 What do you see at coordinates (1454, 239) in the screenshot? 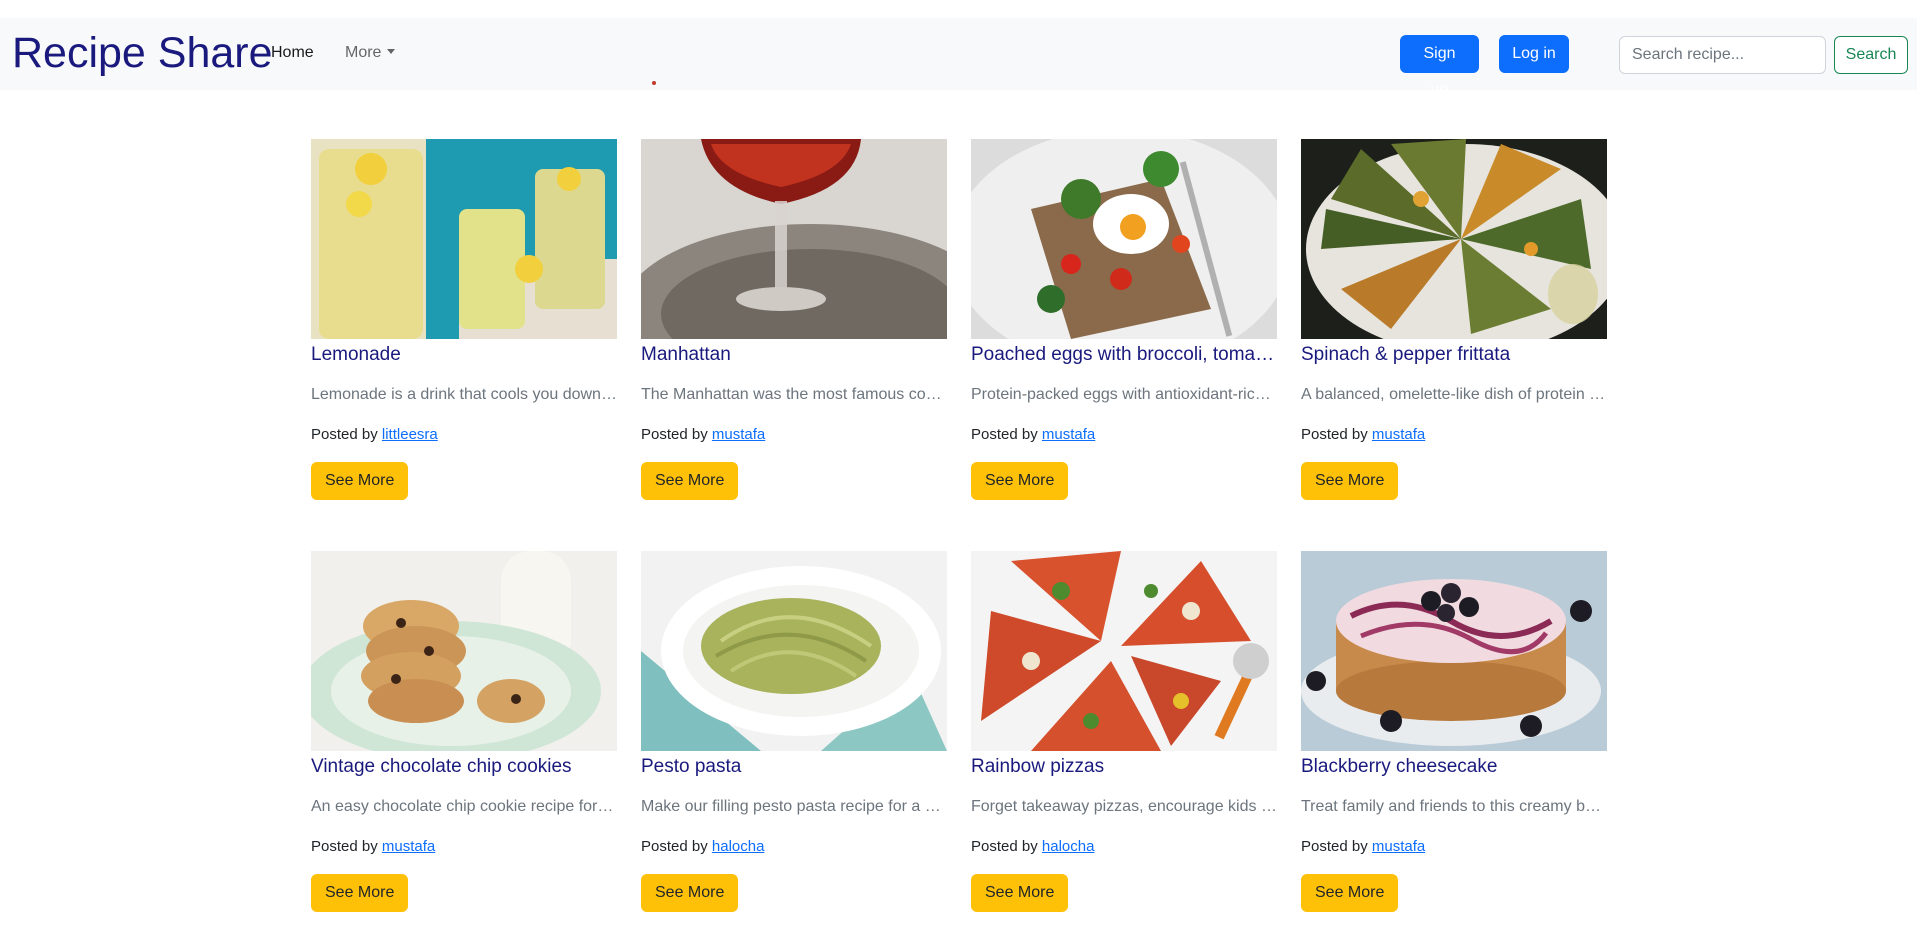
I see `recipe-image-frittata` at bounding box center [1454, 239].